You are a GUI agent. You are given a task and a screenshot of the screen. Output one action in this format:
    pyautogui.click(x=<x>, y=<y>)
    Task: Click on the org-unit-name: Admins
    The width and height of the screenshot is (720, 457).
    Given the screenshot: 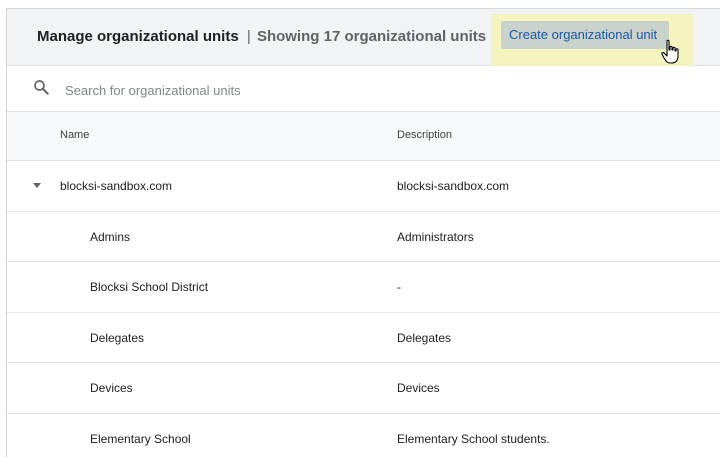 What is the action you would take?
    pyautogui.click(x=110, y=237)
    